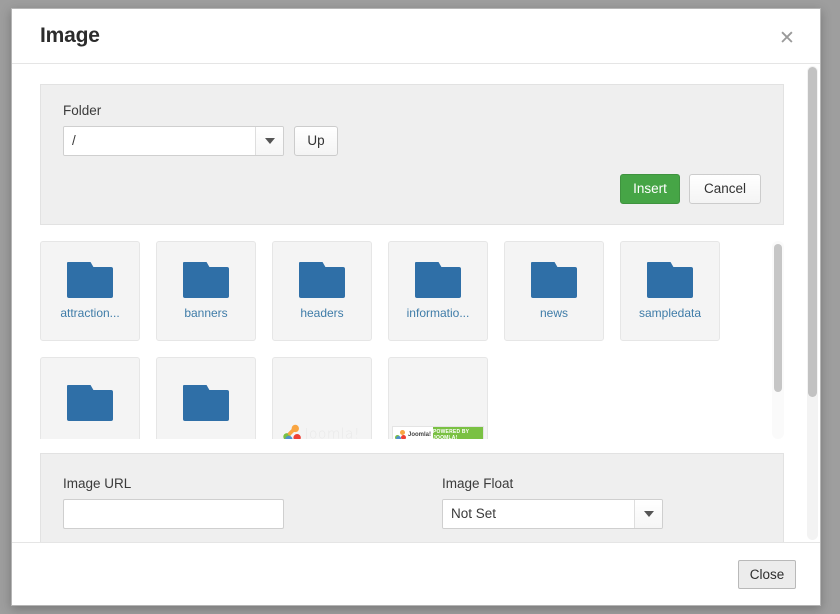 This screenshot has width=840, height=614. What do you see at coordinates (725, 189) in the screenshot?
I see `cancel-button: Cancel` at bounding box center [725, 189].